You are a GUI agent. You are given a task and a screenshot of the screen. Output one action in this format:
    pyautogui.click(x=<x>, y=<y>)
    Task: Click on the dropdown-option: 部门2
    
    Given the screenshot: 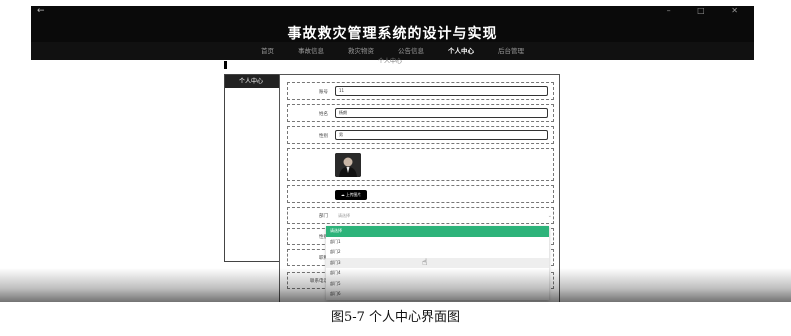 What is the action you would take?
    pyautogui.click(x=437, y=252)
    